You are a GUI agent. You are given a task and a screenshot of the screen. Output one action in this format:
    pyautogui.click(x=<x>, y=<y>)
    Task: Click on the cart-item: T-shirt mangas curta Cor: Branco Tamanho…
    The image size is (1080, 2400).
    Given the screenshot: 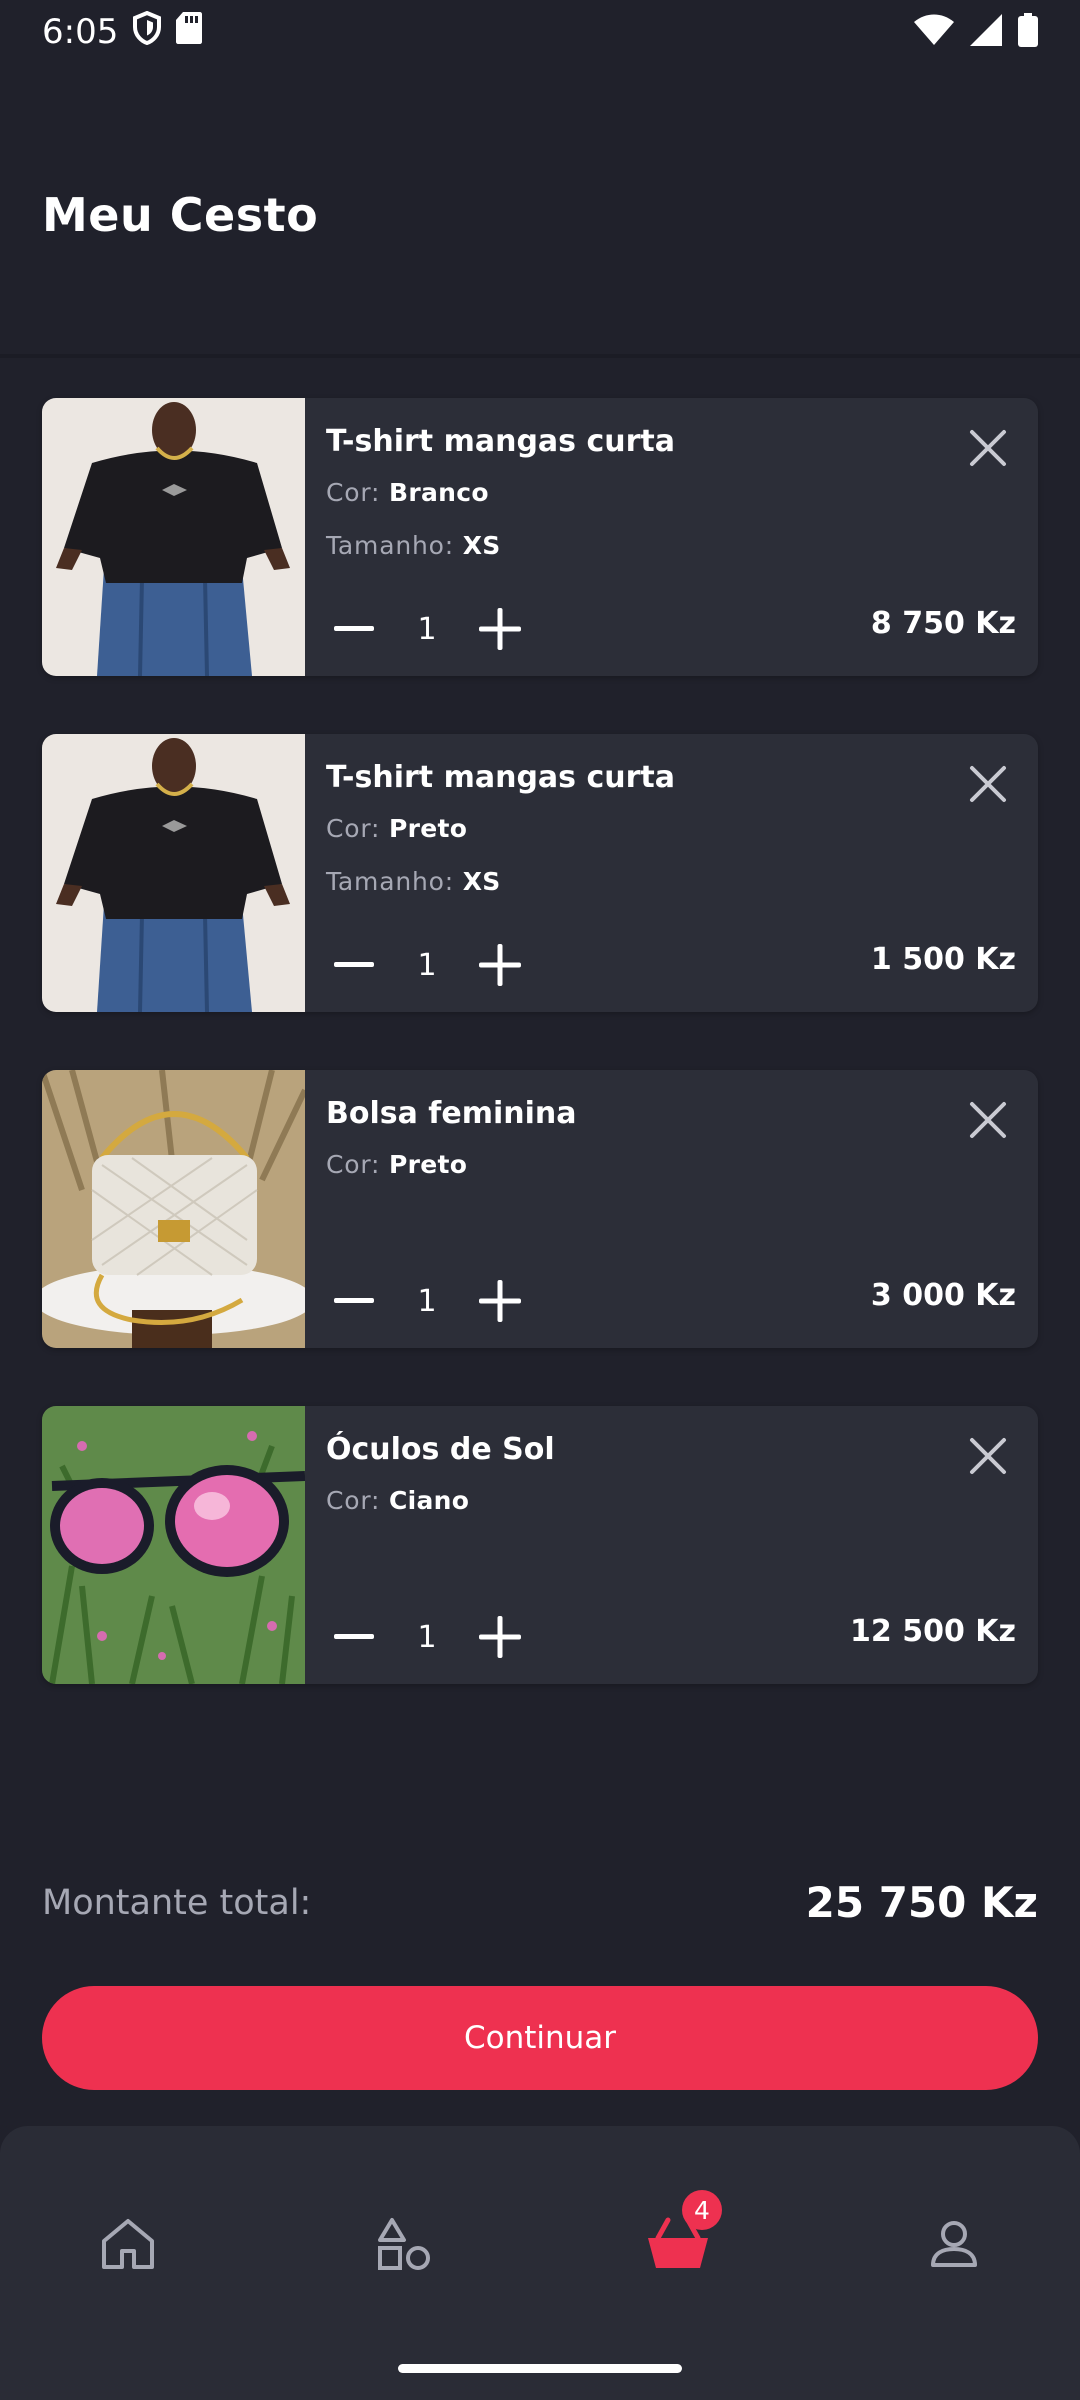 What is the action you would take?
    pyautogui.click(x=540, y=537)
    